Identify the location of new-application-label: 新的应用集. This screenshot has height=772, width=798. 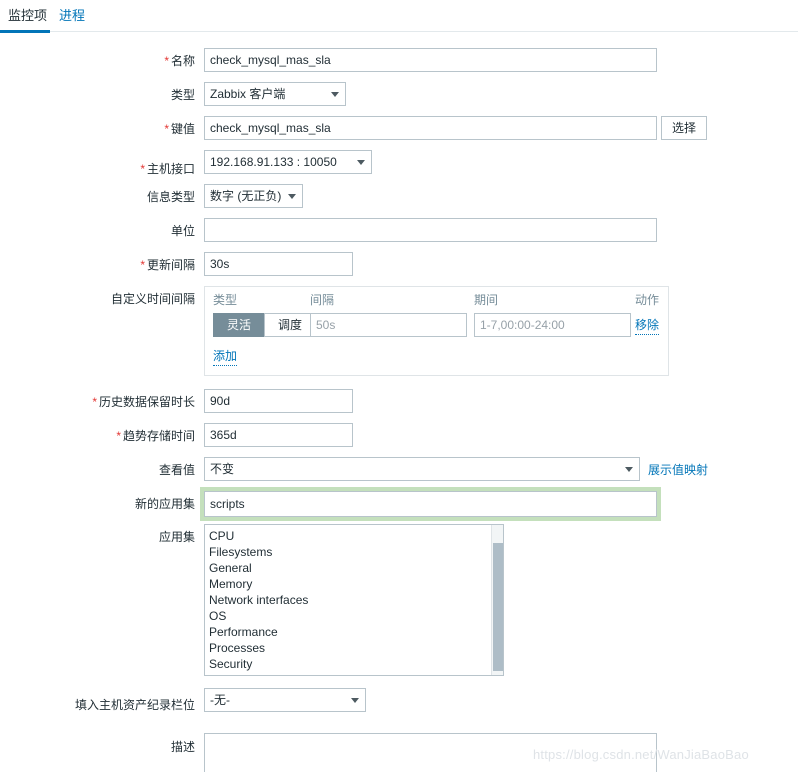
(164, 504).